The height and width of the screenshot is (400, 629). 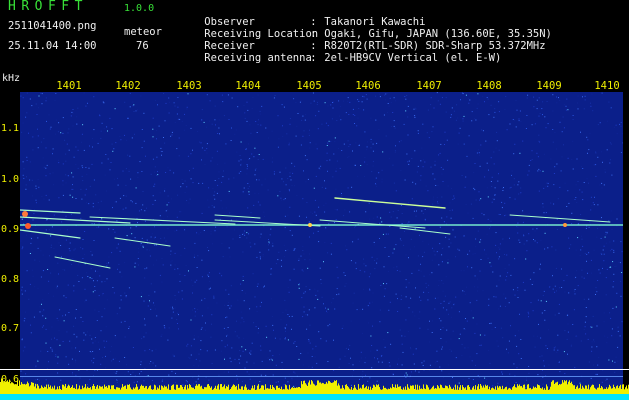 I want to click on y-tick: 0.9, so click(x=10, y=229).